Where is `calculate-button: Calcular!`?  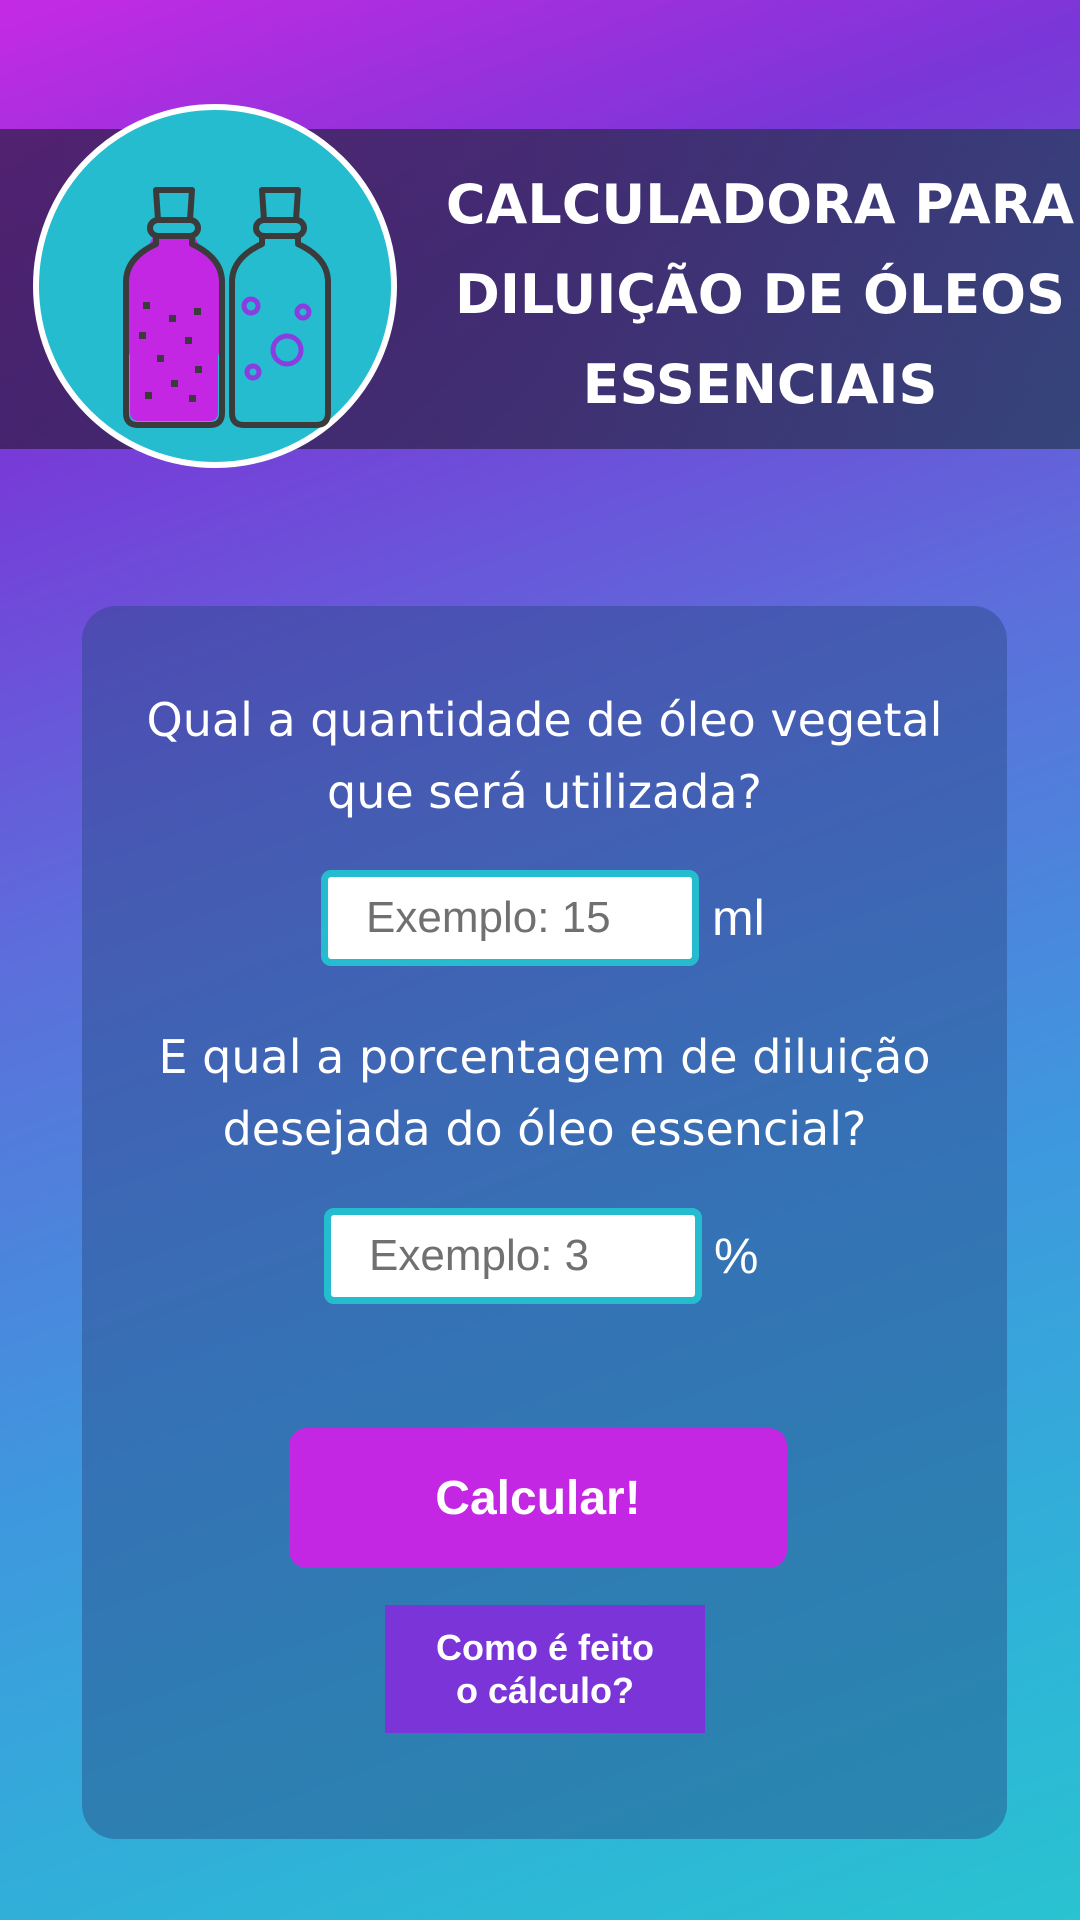 calculate-button: Calcular! is located at coordinates (538, 1498).